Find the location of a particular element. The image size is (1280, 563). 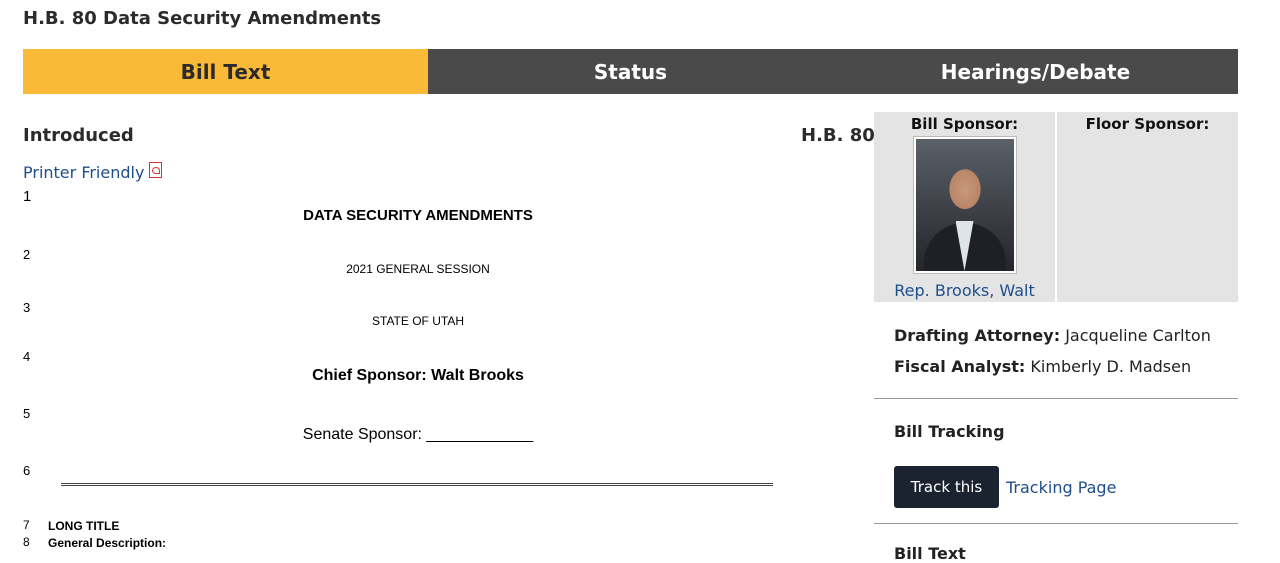

section-heading: Introduced is located at coordinates (78, 135).